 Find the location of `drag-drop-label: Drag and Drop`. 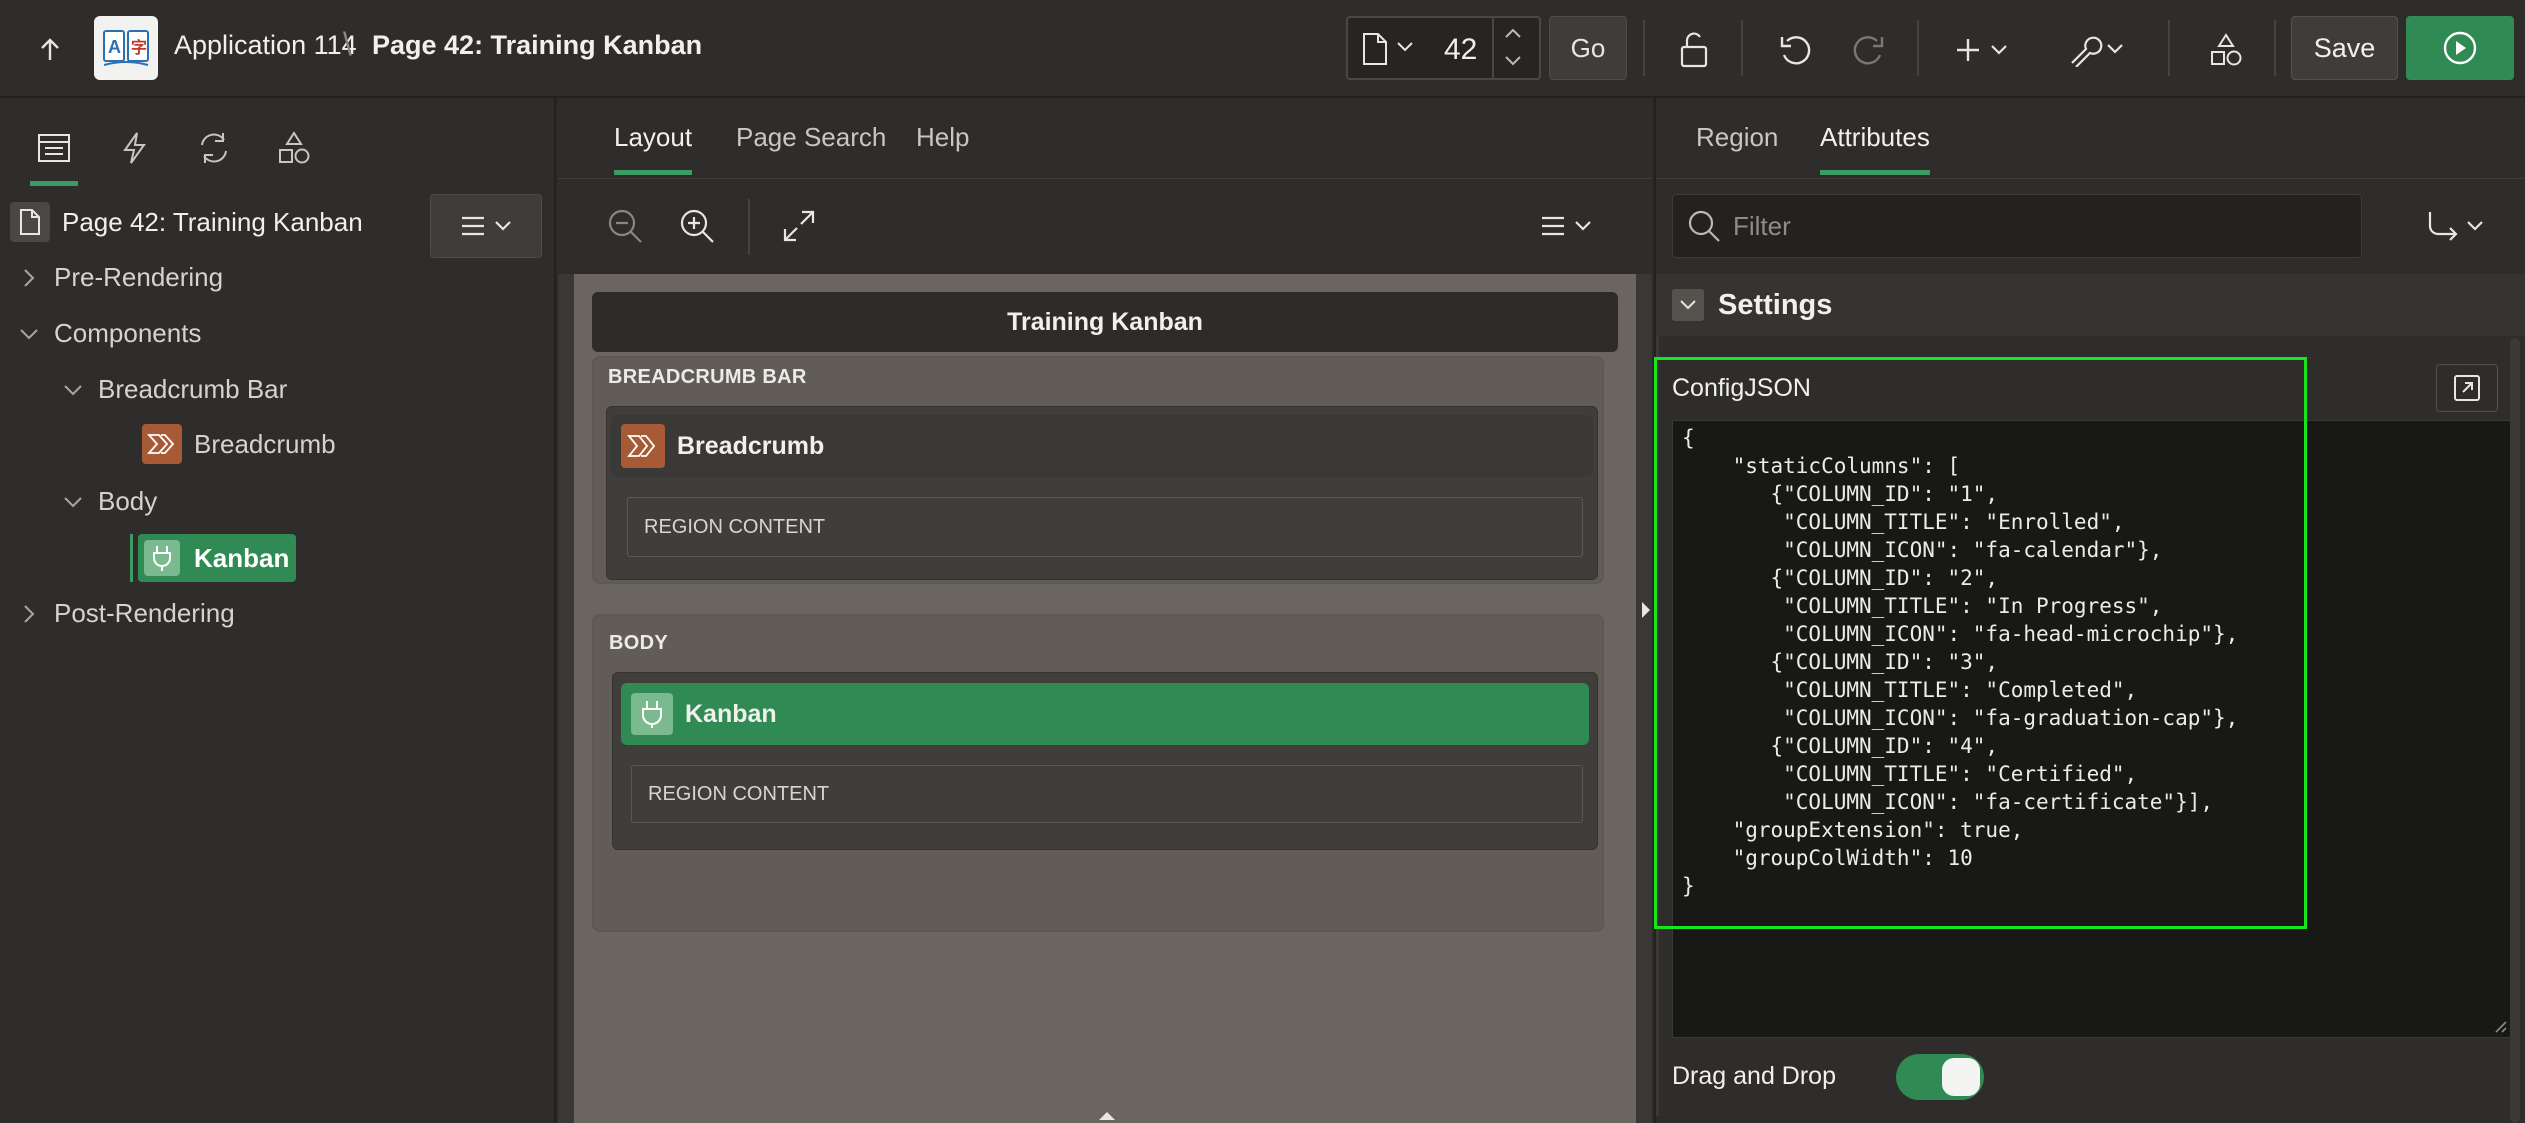

drag-drop-label: Drag and Drop is located at coordinates (1754, 1076).